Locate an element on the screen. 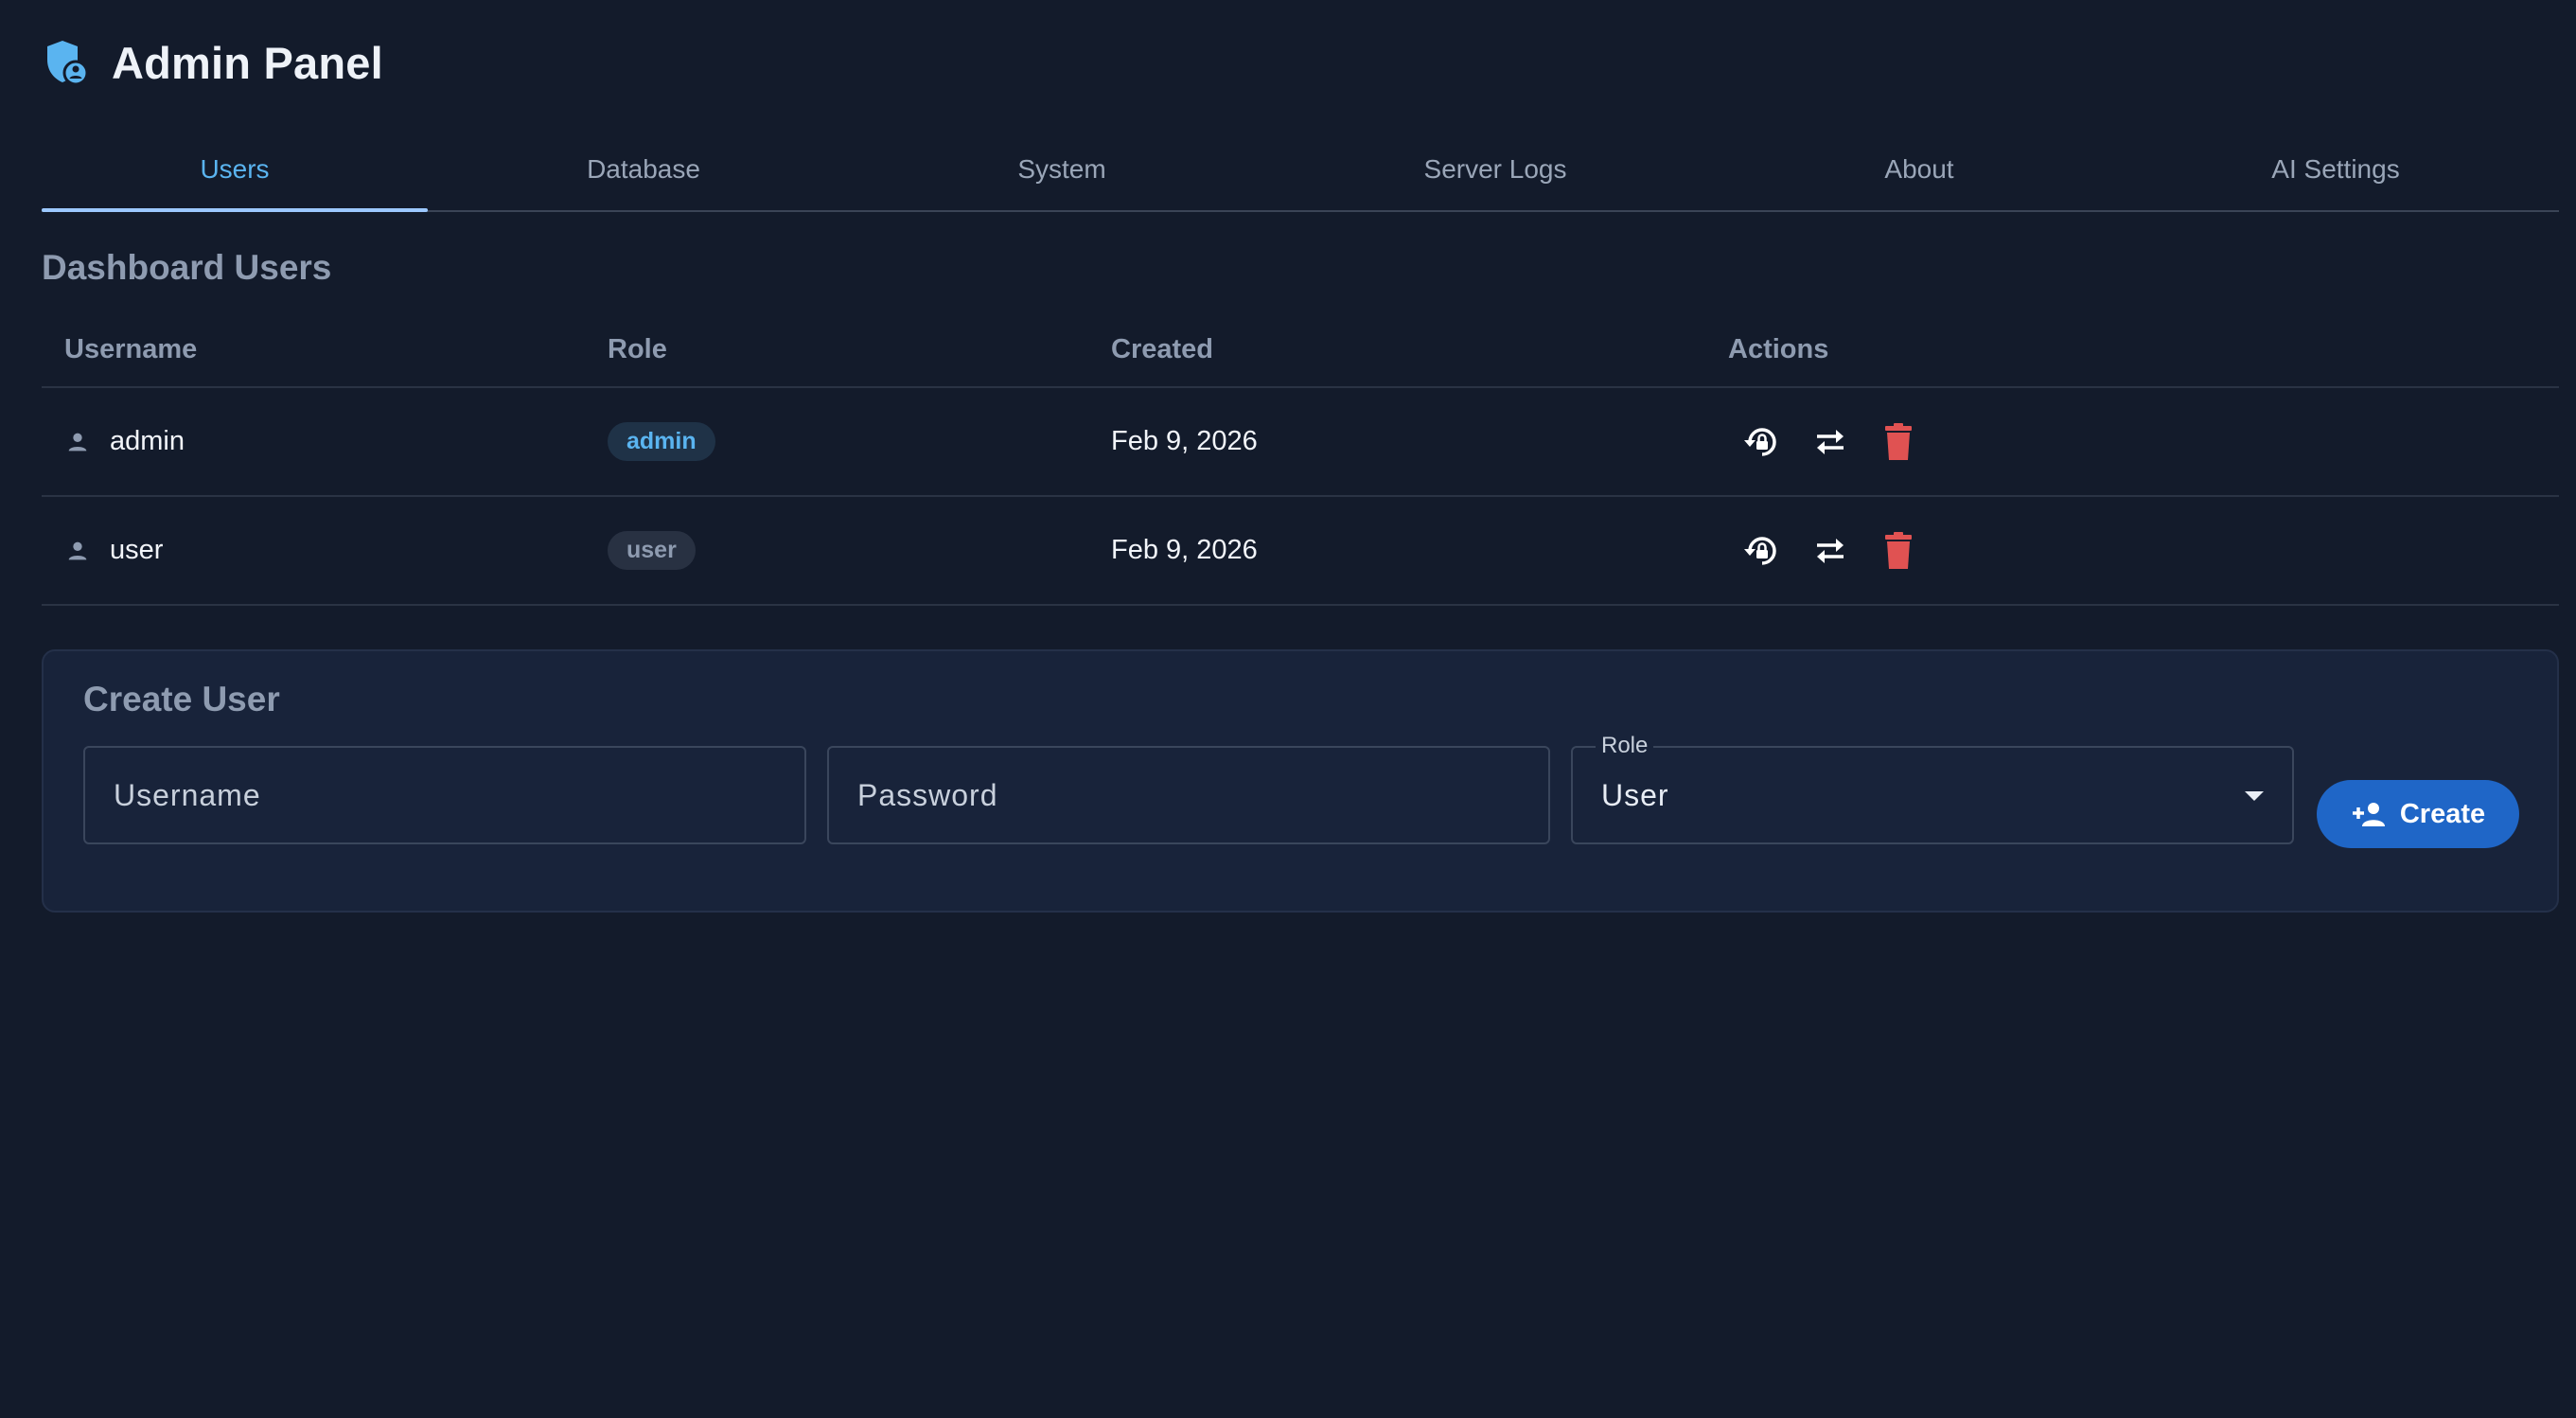  create-button-label: Create is located at coordinates (2442, 813).